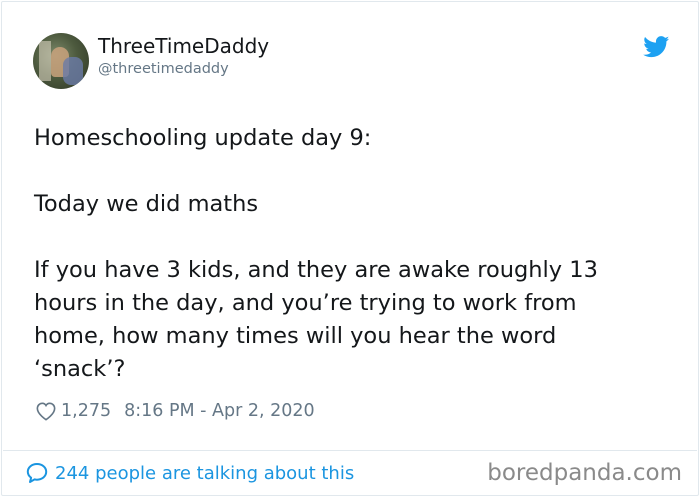 This screenshot has width=700, height=497. What do you see at coordinates (350, 450) in the screenshot?
I see `divider` at bounding box center [350, 450].